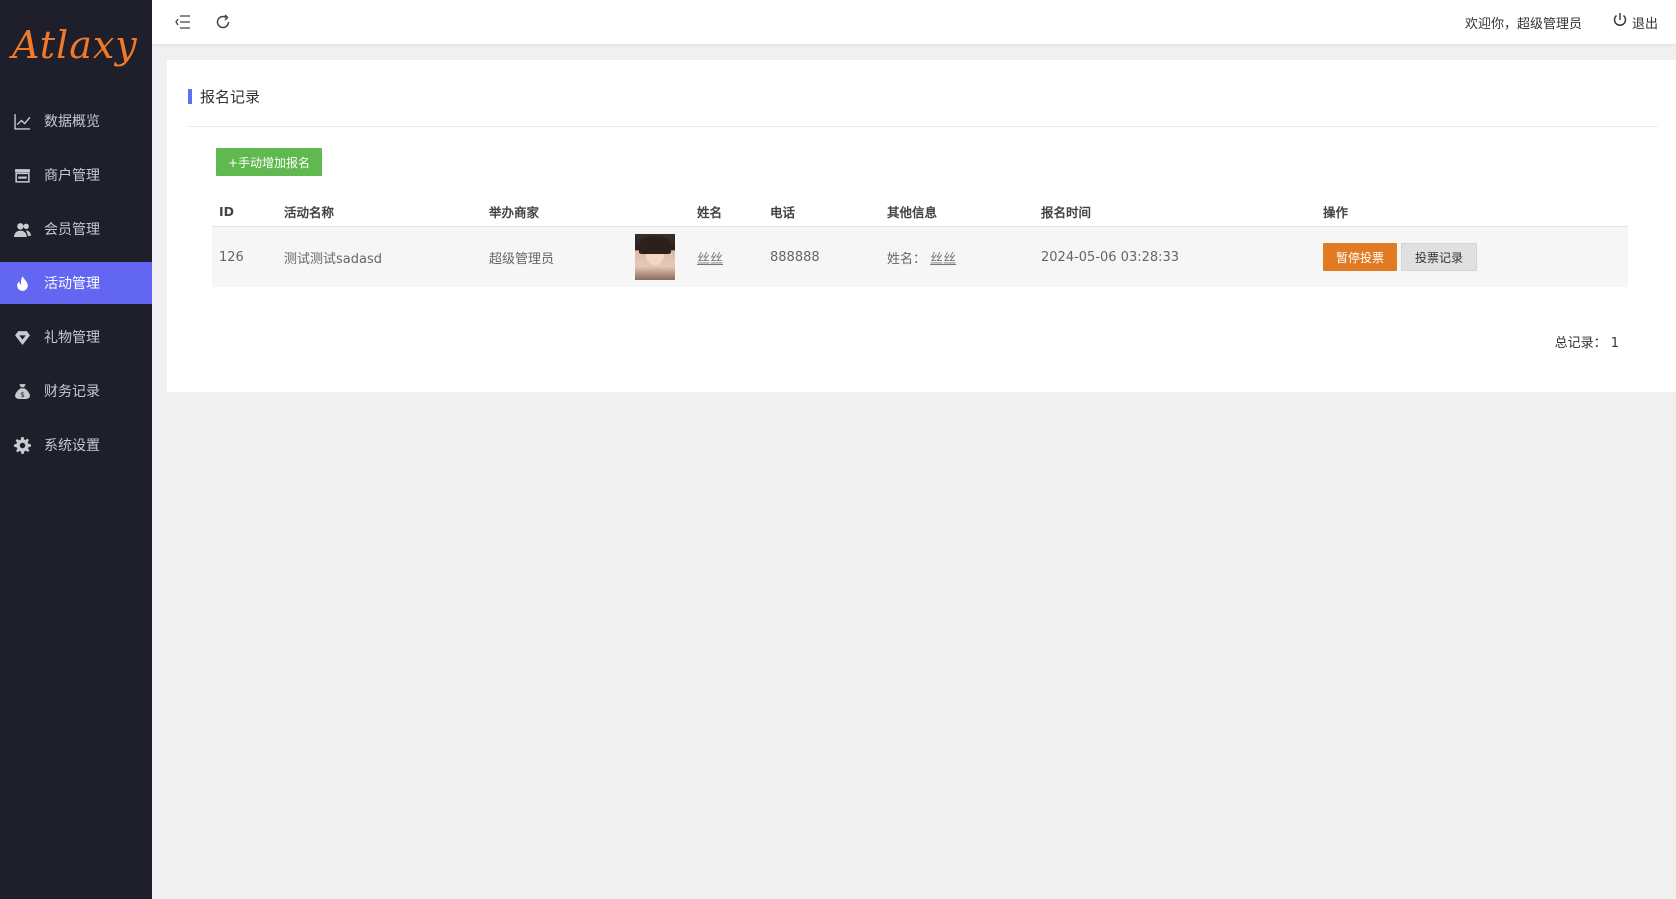  I want to click on table-header: ID 活动名称 举办商家 姓名 电话 其他信息 报名时间 操作, so click(920, 211).